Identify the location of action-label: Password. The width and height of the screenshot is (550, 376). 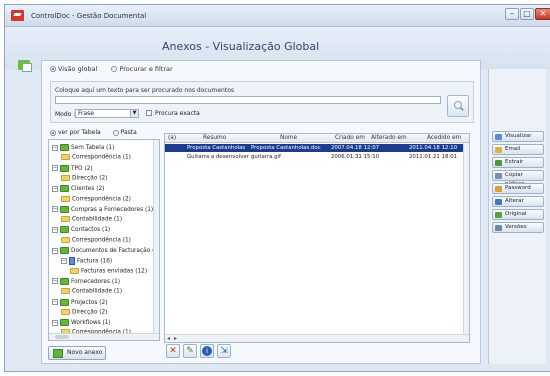
(518, 188).